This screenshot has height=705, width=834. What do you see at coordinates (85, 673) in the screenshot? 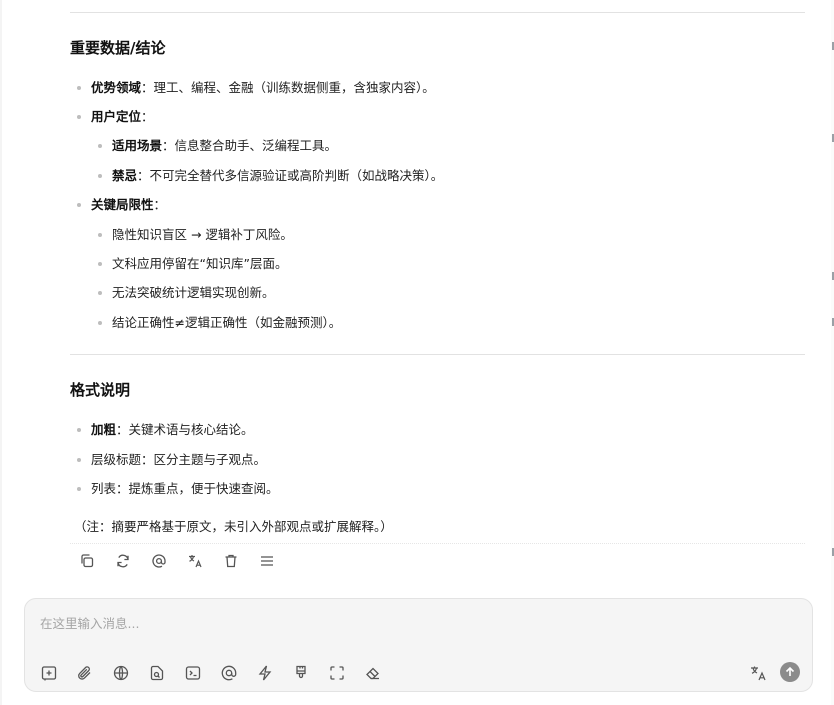
I see `paperclip-icon` at bounding box center [85, 673].